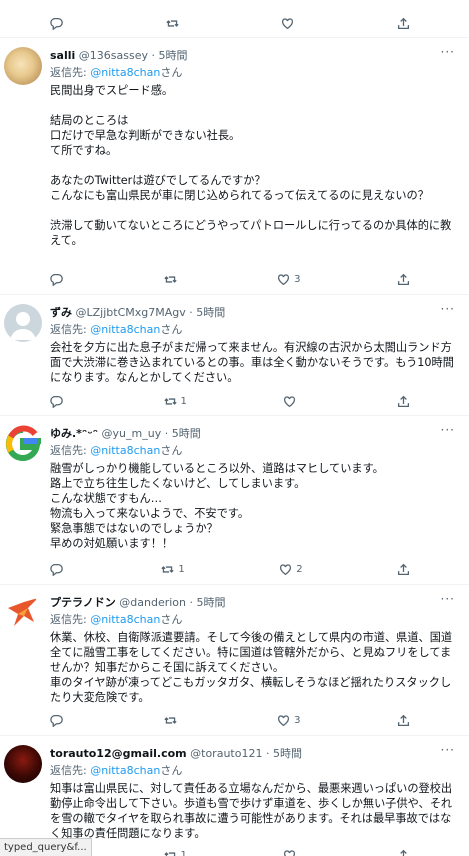 The height and width of the screenshot is (856, 469). Describe the element at coordinates (131, 312) in the screenshot. I see `handle: @LZjjbtCMxg7MAgv` at that location.